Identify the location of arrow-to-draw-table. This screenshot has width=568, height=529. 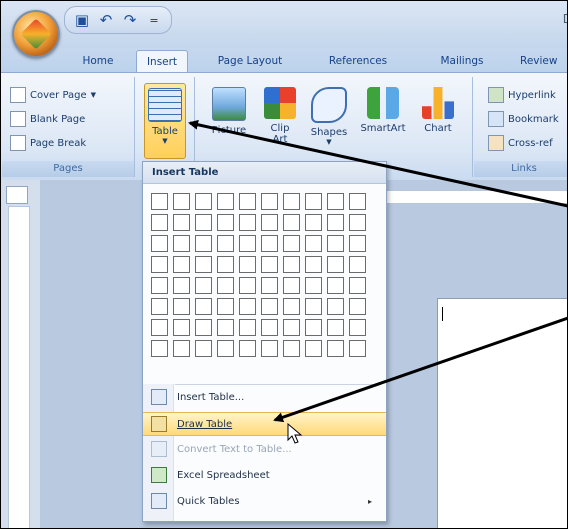
(420, 369).